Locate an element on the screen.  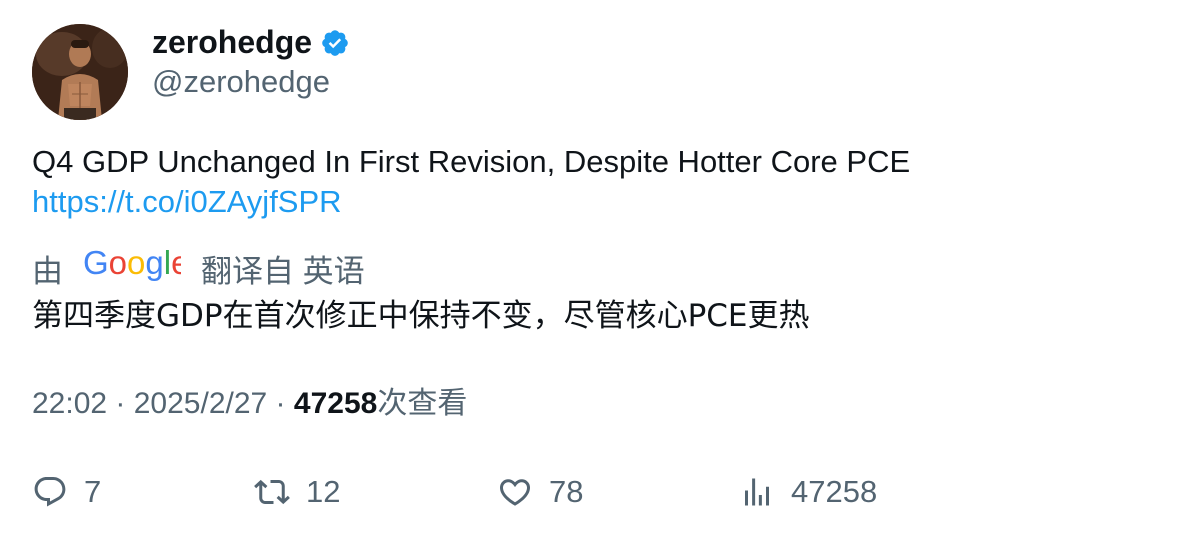
retweet-button: 12 is located at coordinates (297, 492).